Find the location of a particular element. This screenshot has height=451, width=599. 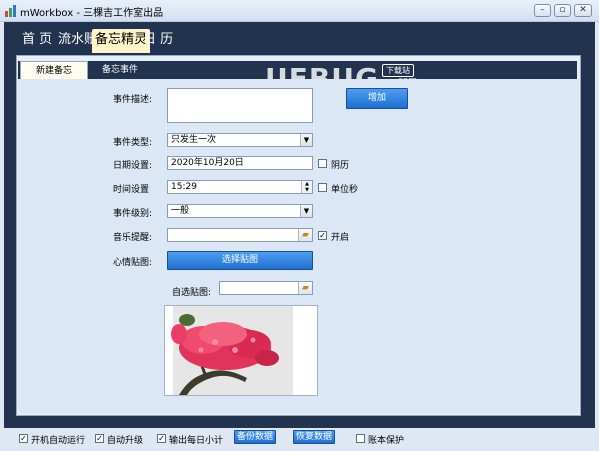

tab-home: 首 页 is located at coordinates (37, 41).